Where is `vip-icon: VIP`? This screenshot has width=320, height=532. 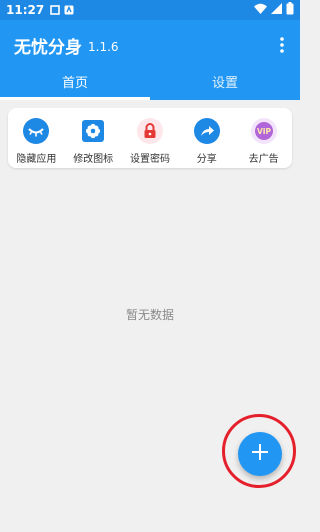
vip-icon: VIP is located at coordinates (263, 131).